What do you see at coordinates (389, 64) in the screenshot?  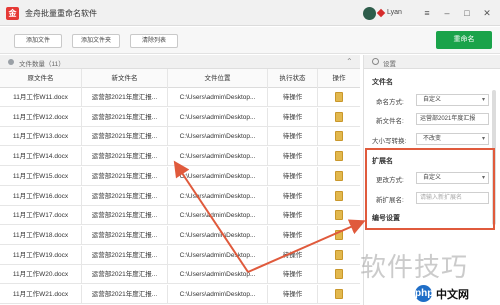 I see `settings-title: 设置` at bounding box center [389, 64].